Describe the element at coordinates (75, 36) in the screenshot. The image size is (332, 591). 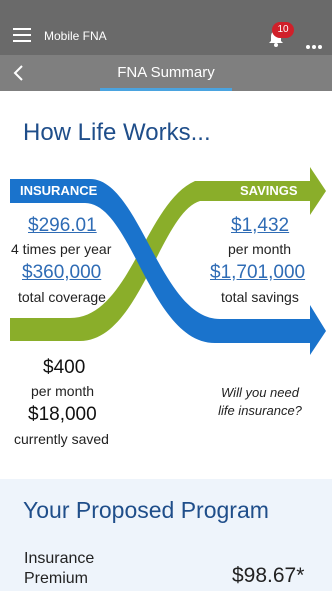
I see `app-title: Mobile FNA` at that location.